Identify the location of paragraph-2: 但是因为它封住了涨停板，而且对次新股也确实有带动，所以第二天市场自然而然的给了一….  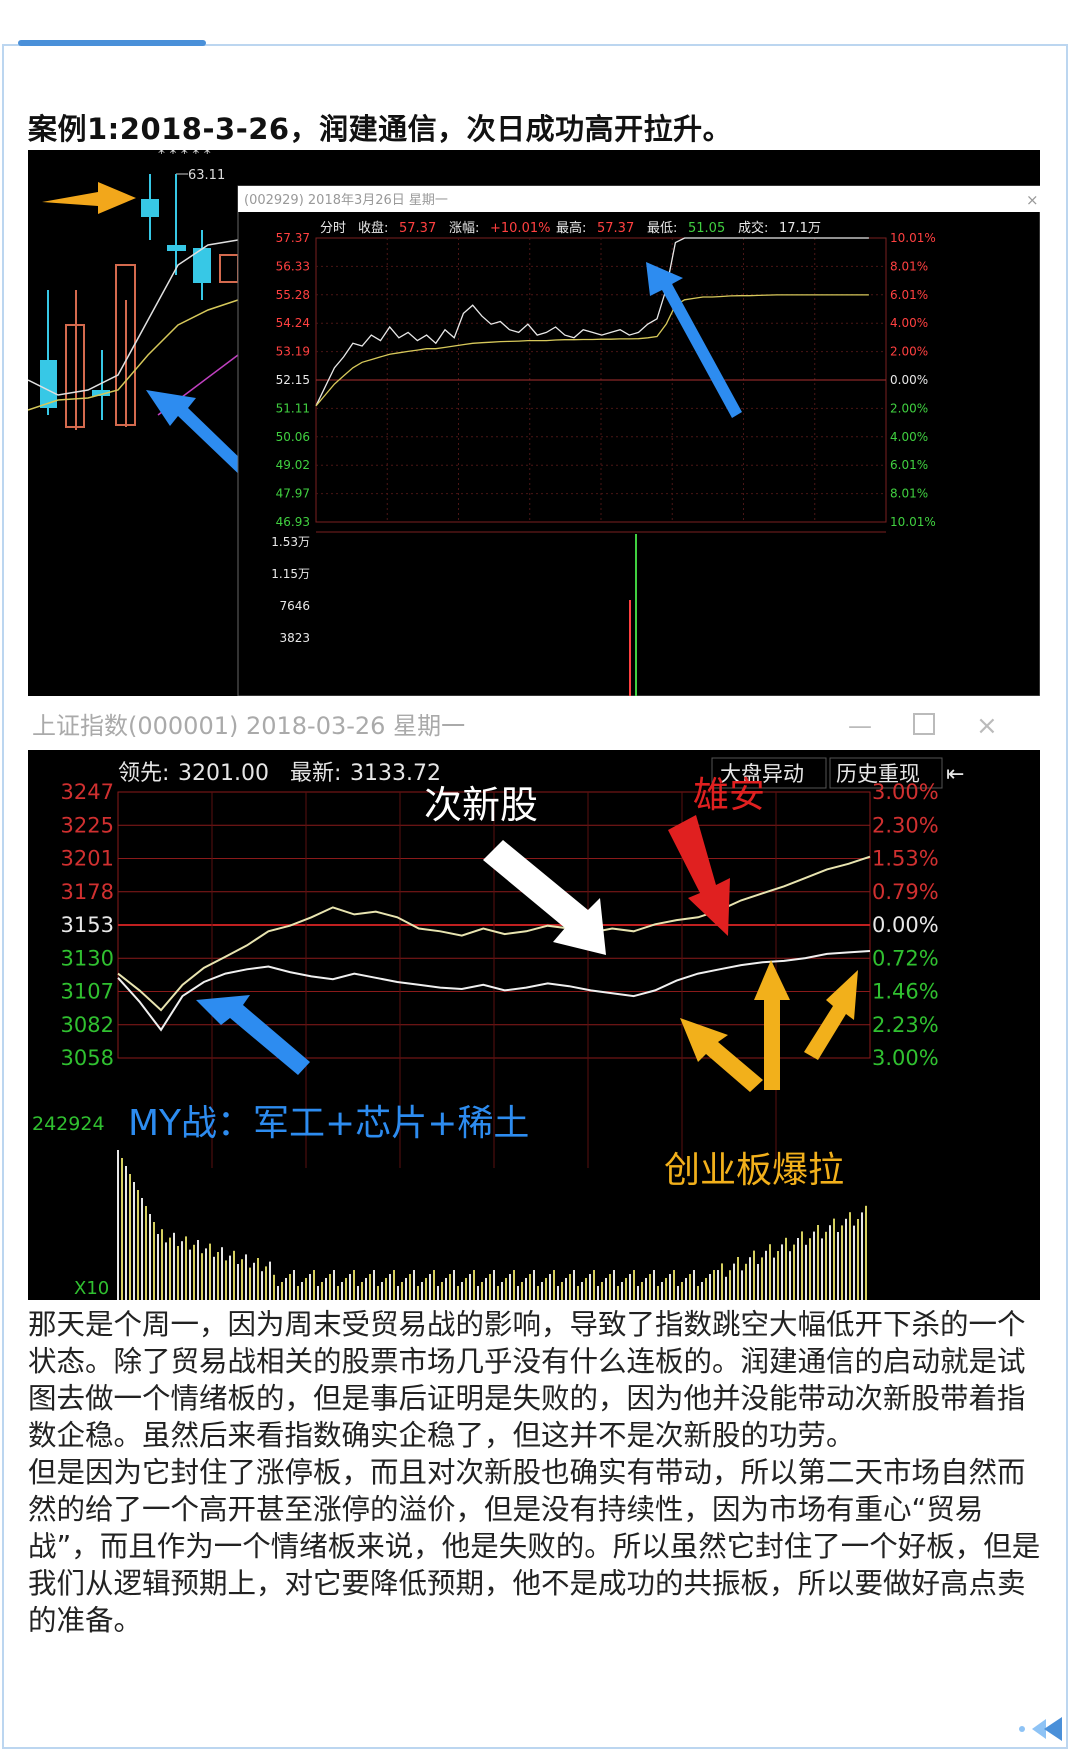
(534, 1546).